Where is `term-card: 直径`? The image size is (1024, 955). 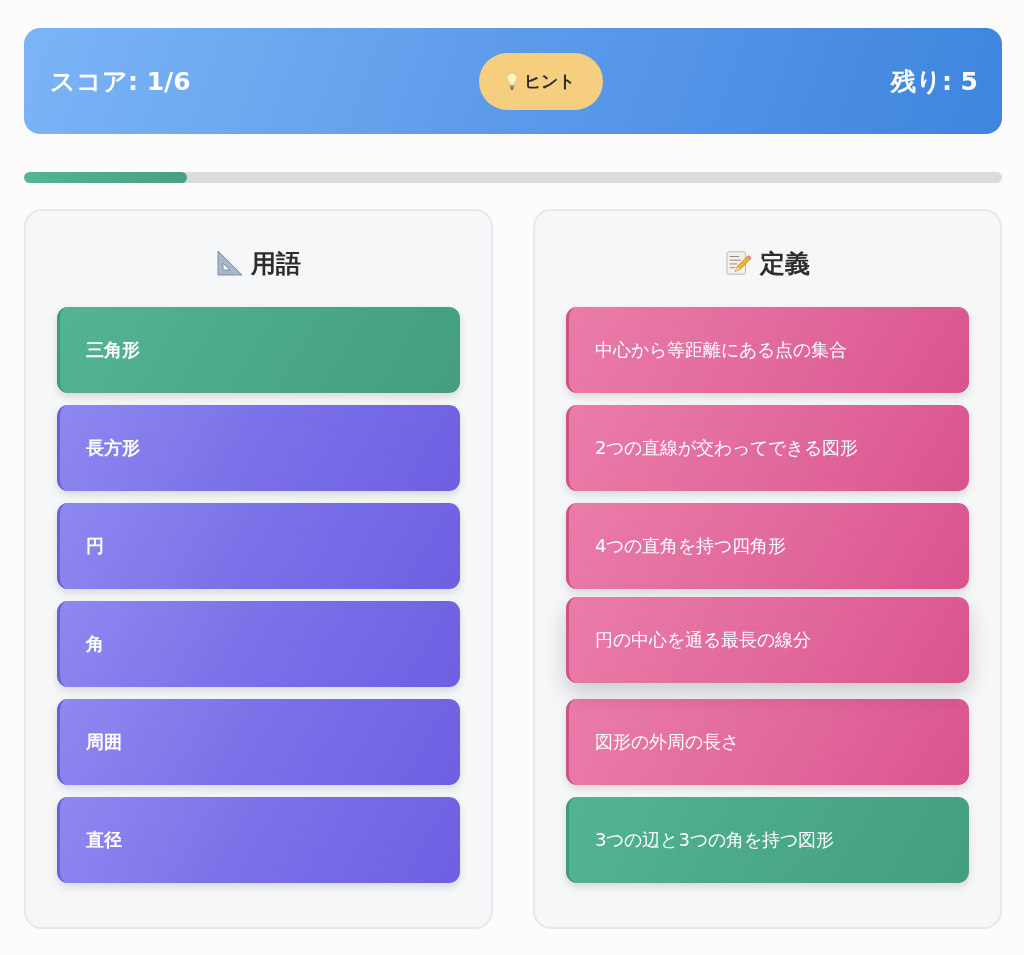
term-card: 直径 is located at coordinates (258, 840).